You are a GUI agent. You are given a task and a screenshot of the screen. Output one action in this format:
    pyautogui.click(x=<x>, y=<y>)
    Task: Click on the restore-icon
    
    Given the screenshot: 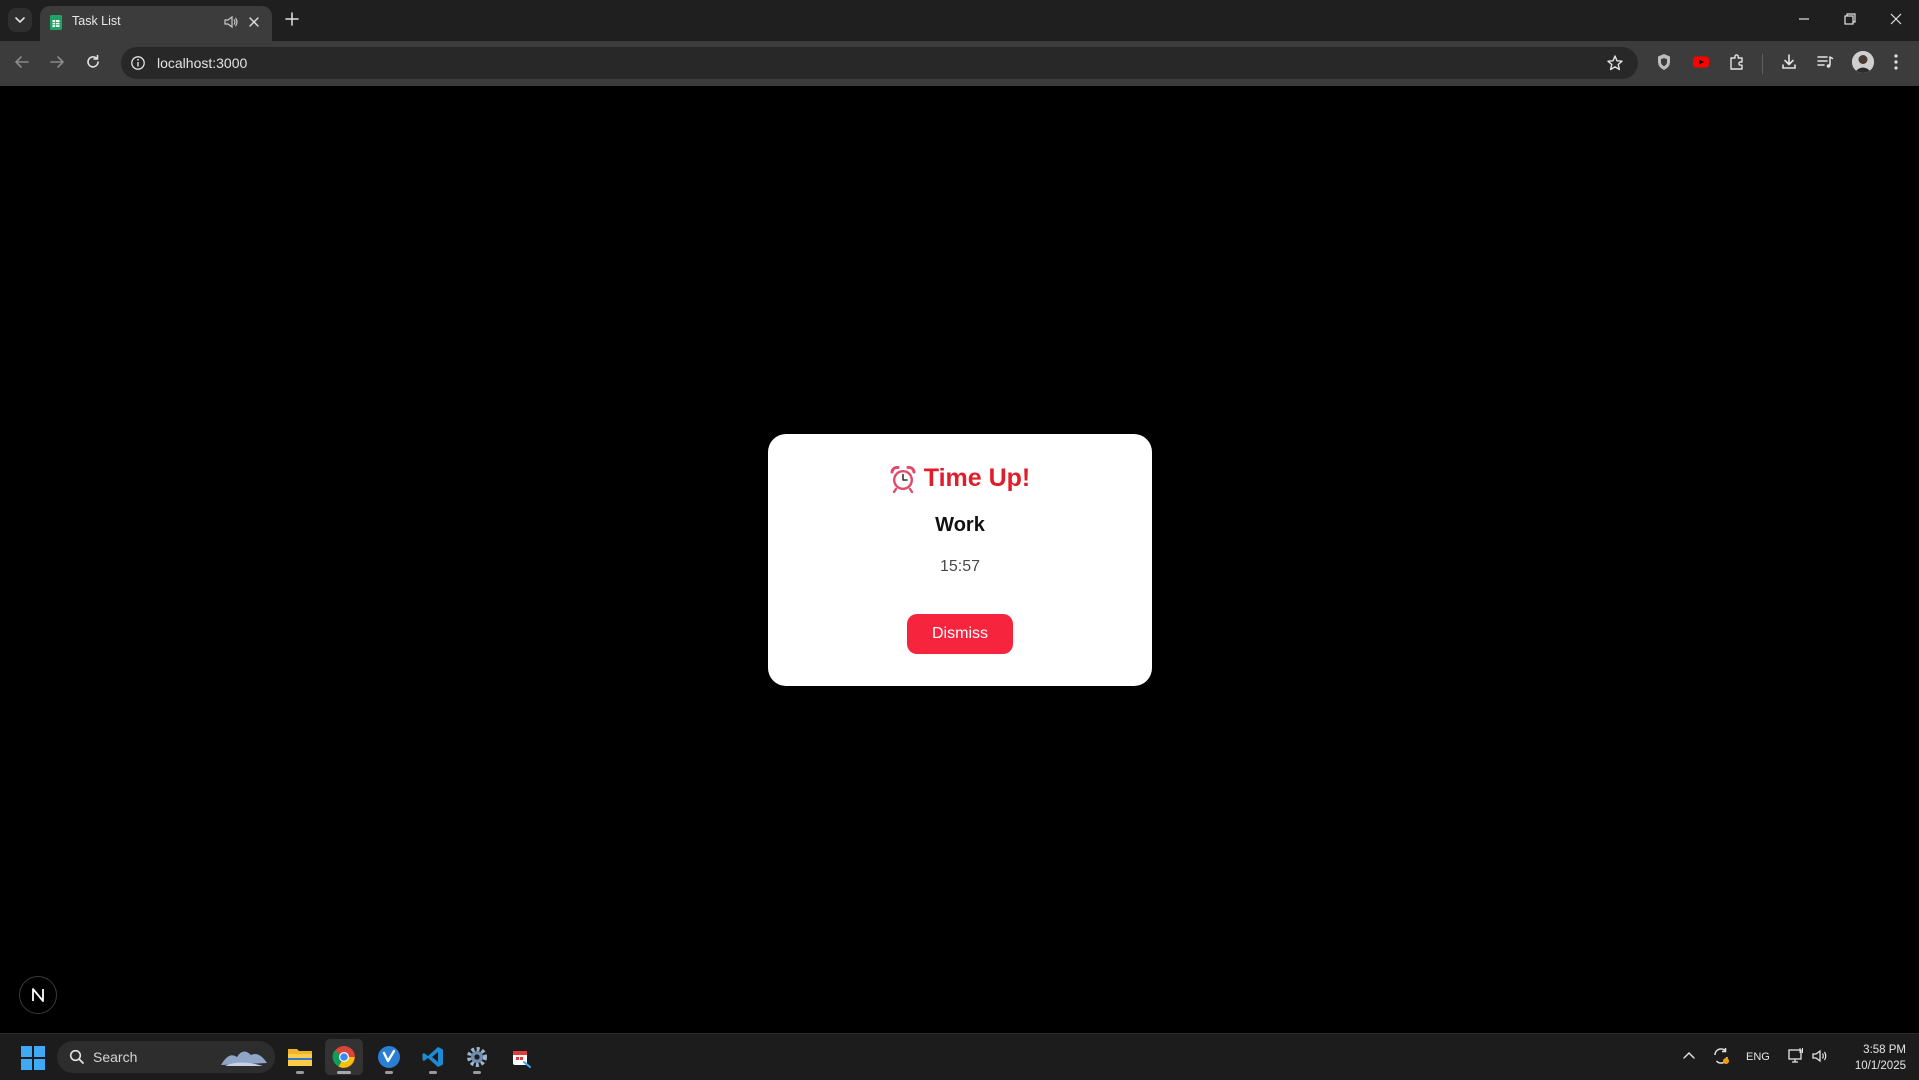 What is the action you would take?
    pyautogui.click(x=1850, y=19)
    